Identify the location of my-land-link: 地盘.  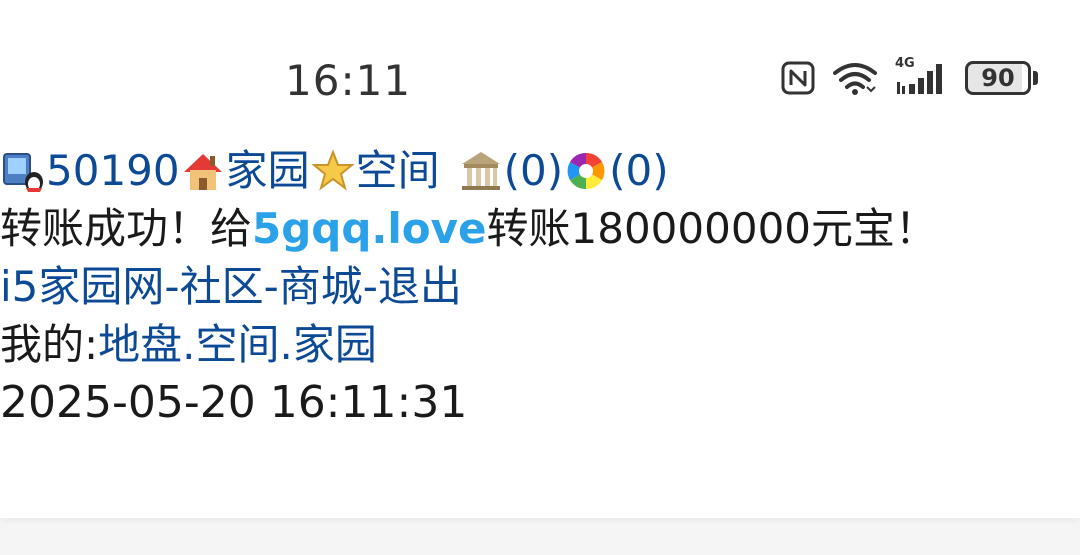
(140, 345).